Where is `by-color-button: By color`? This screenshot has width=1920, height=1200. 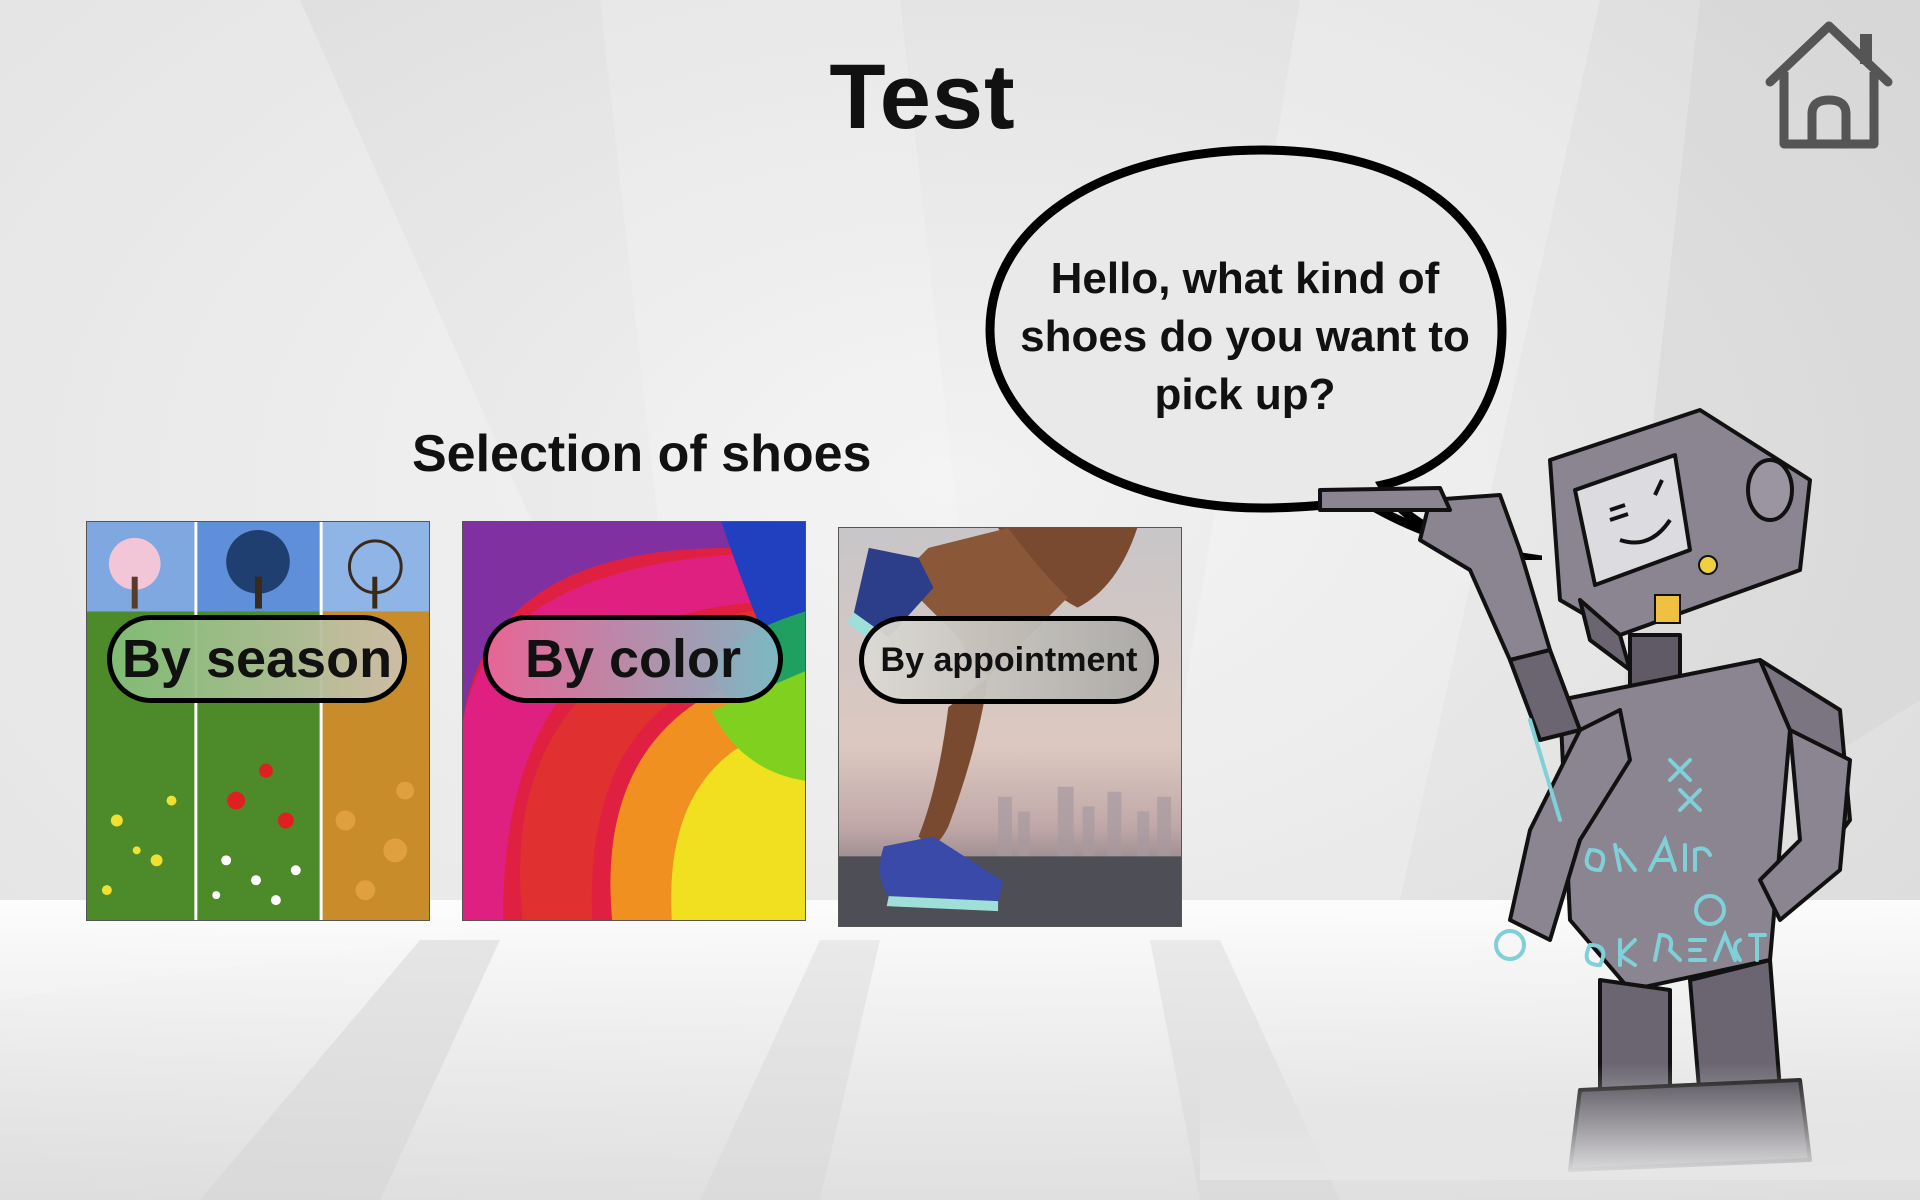 by-color-button: By color is located at coordinates (633, 659).